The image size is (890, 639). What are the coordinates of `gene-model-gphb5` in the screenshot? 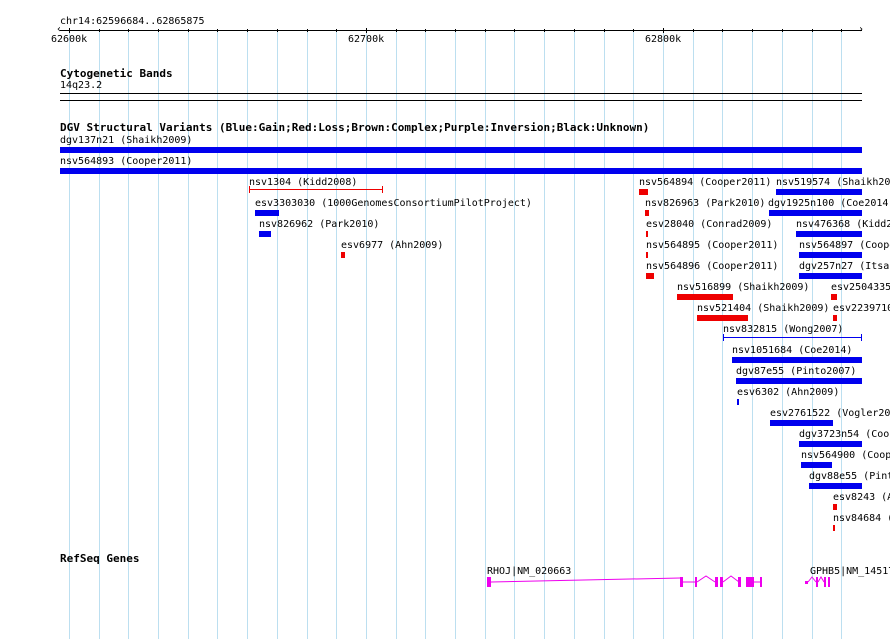 It's located at (817, 581).